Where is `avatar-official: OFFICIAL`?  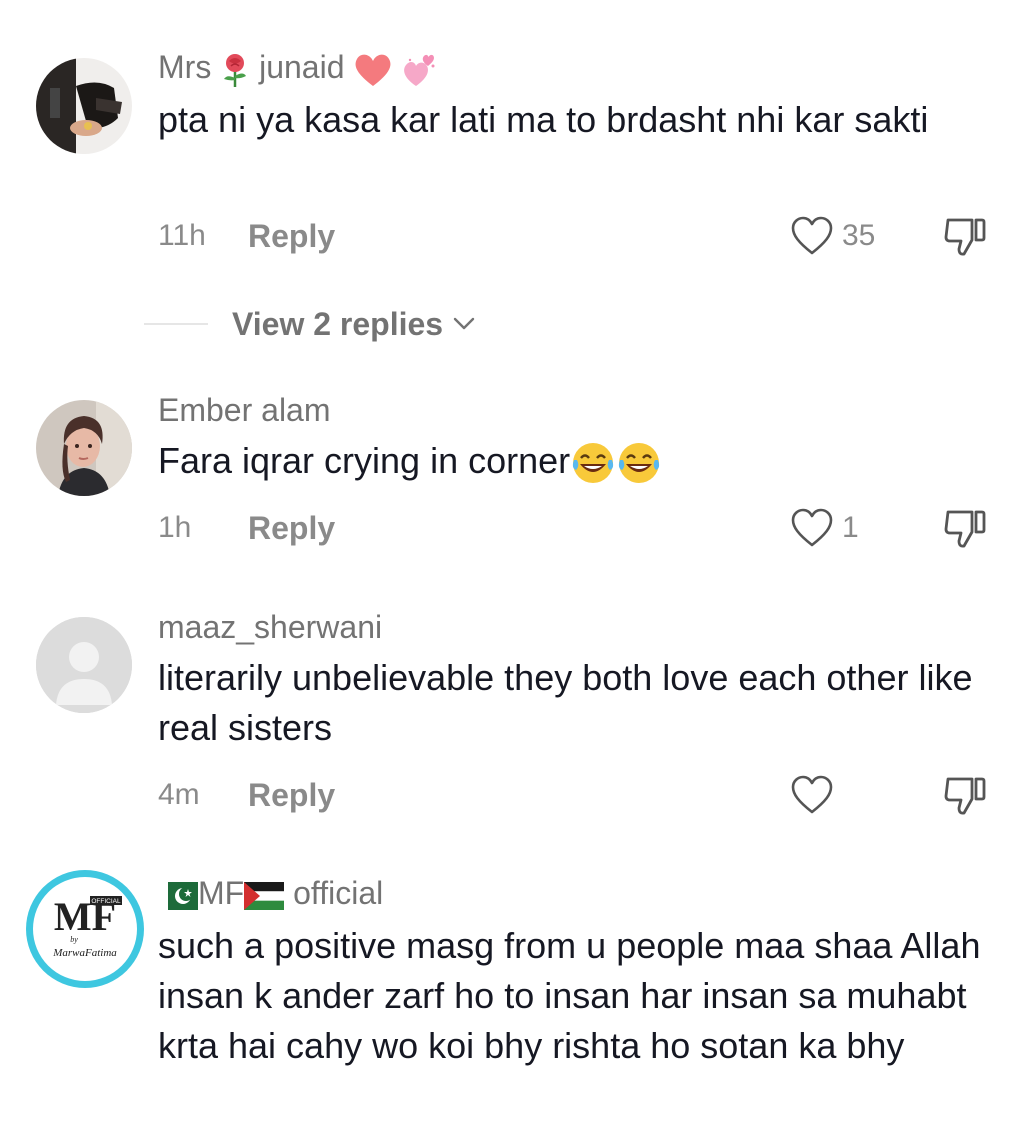 avatar-official: OFFICIAL is located at coordinates (106, 901).